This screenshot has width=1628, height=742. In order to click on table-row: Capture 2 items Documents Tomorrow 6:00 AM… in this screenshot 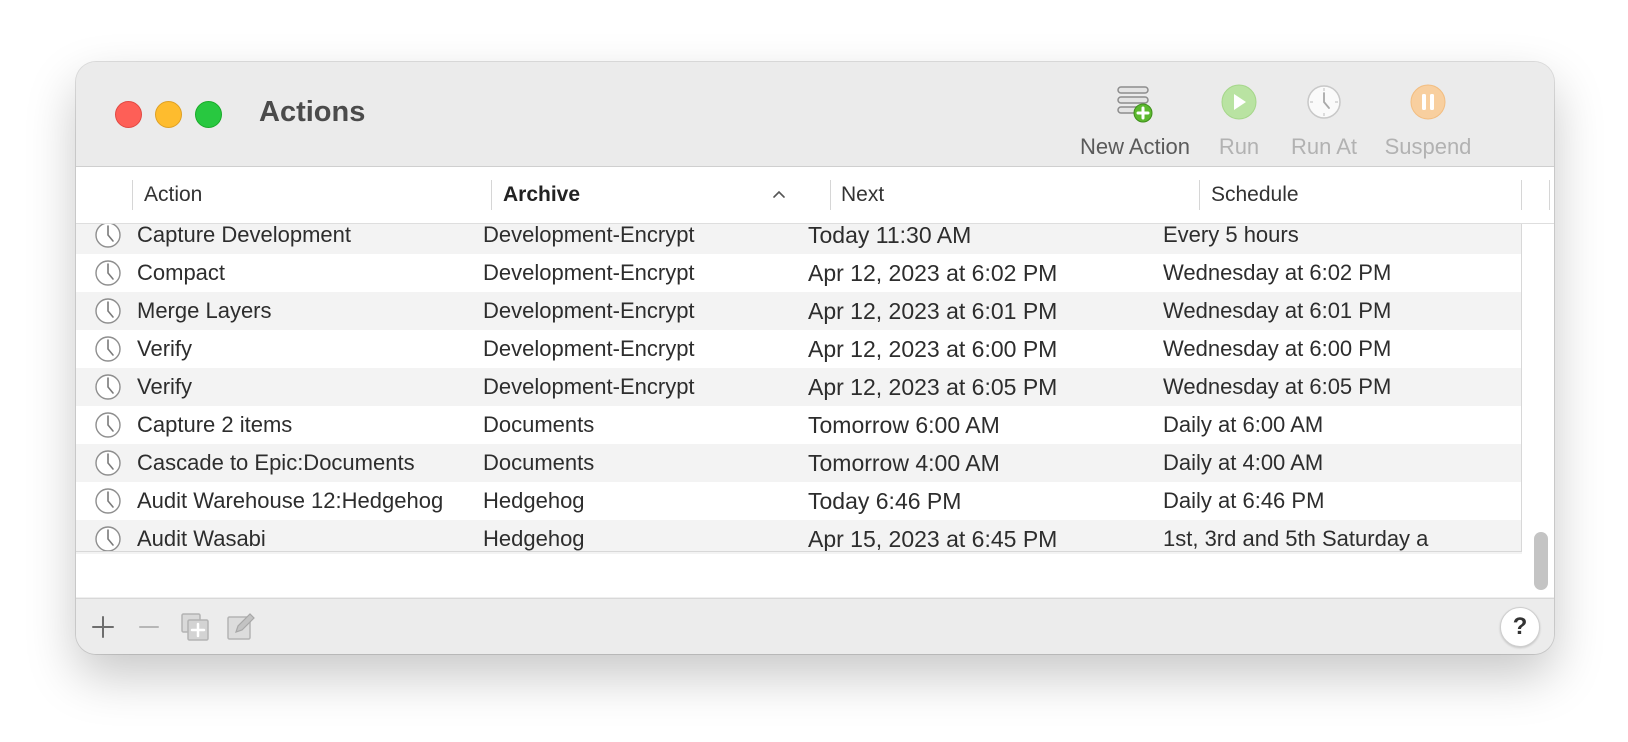, I will do `click(799, 425)`.